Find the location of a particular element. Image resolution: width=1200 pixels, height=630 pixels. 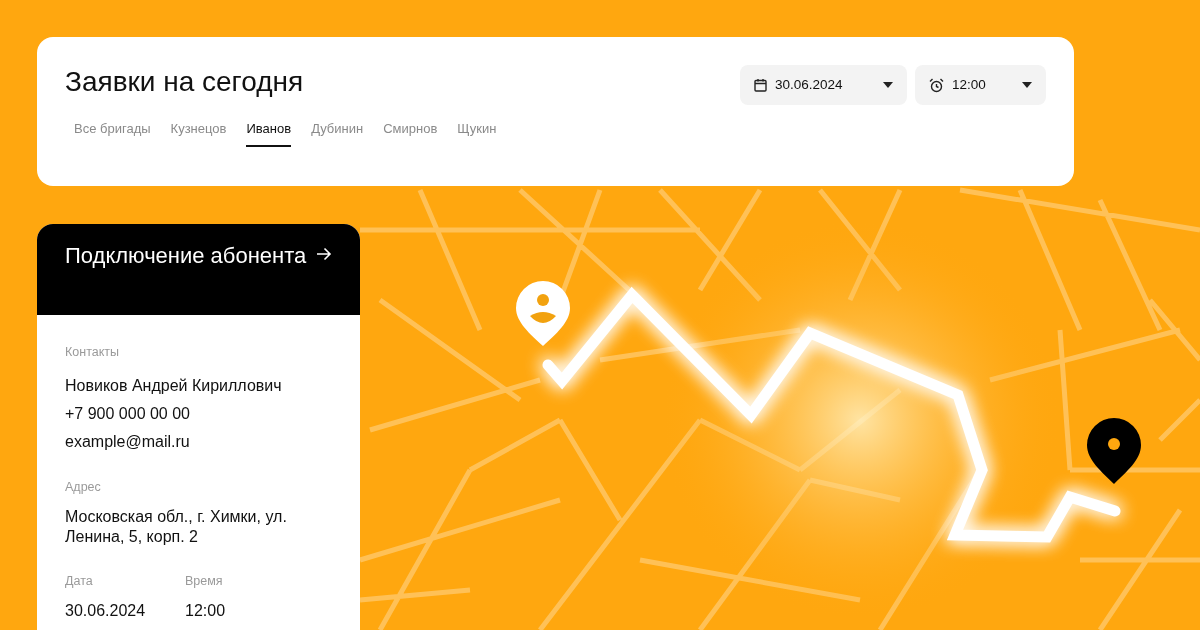

field-label: Дата is located at coordinates (79, 582).